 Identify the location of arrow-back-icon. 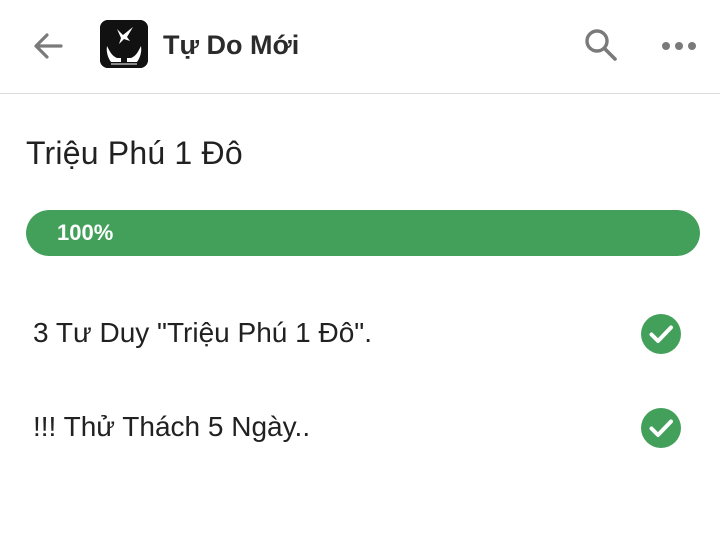
(48, 46).